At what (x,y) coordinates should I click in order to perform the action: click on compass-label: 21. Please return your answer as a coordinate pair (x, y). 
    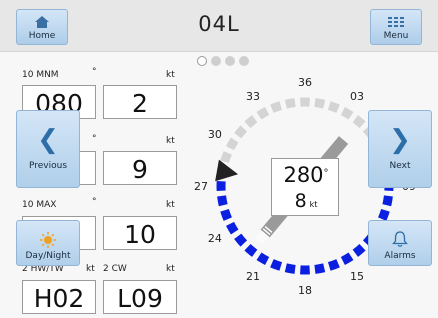
    Looking at the image, I should click on (253, 276).